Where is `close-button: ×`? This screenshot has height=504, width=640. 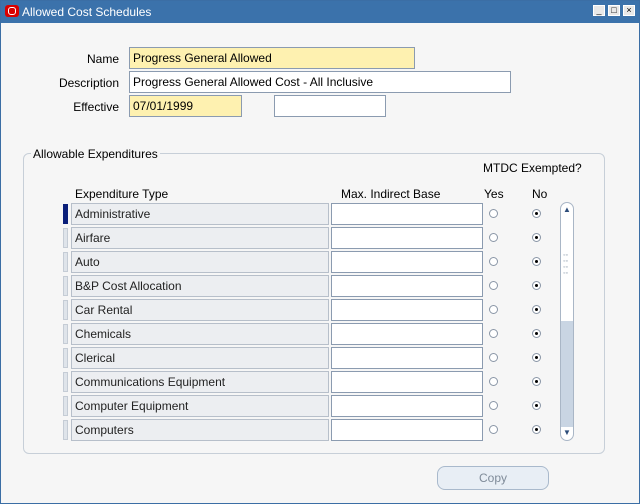 close-button: × is located at coordinates (629, 10).